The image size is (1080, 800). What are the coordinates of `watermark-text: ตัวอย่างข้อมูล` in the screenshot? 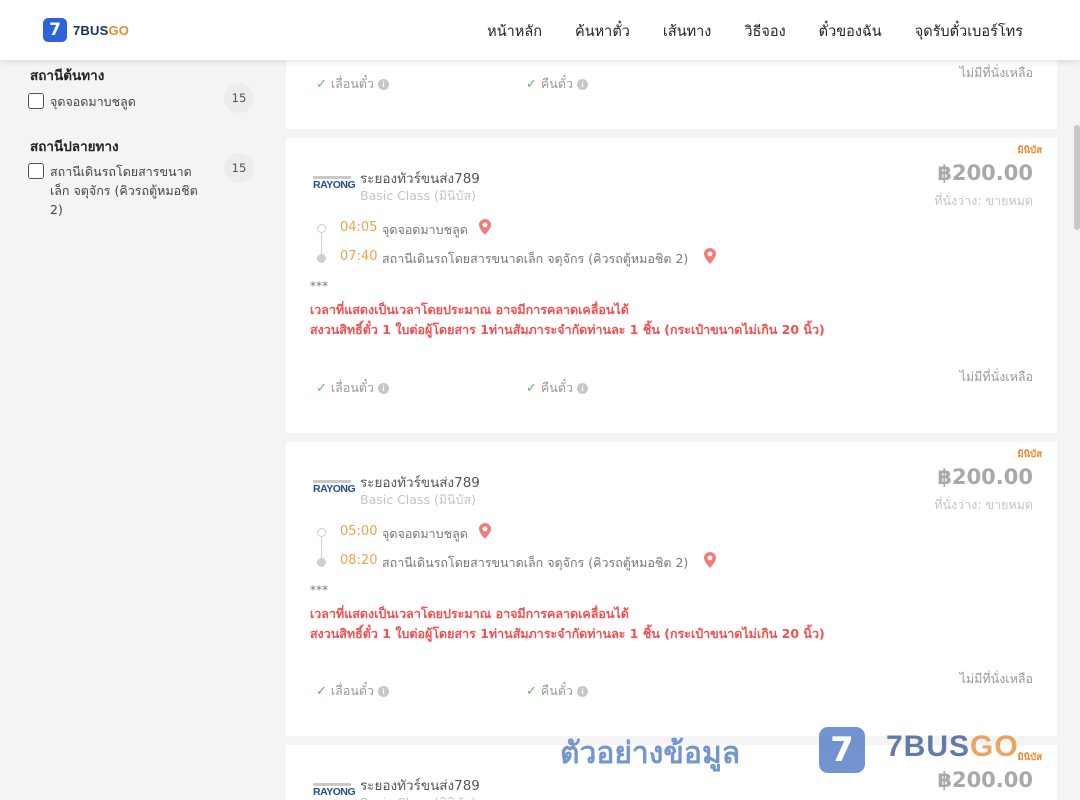 It's located at (650, 753).